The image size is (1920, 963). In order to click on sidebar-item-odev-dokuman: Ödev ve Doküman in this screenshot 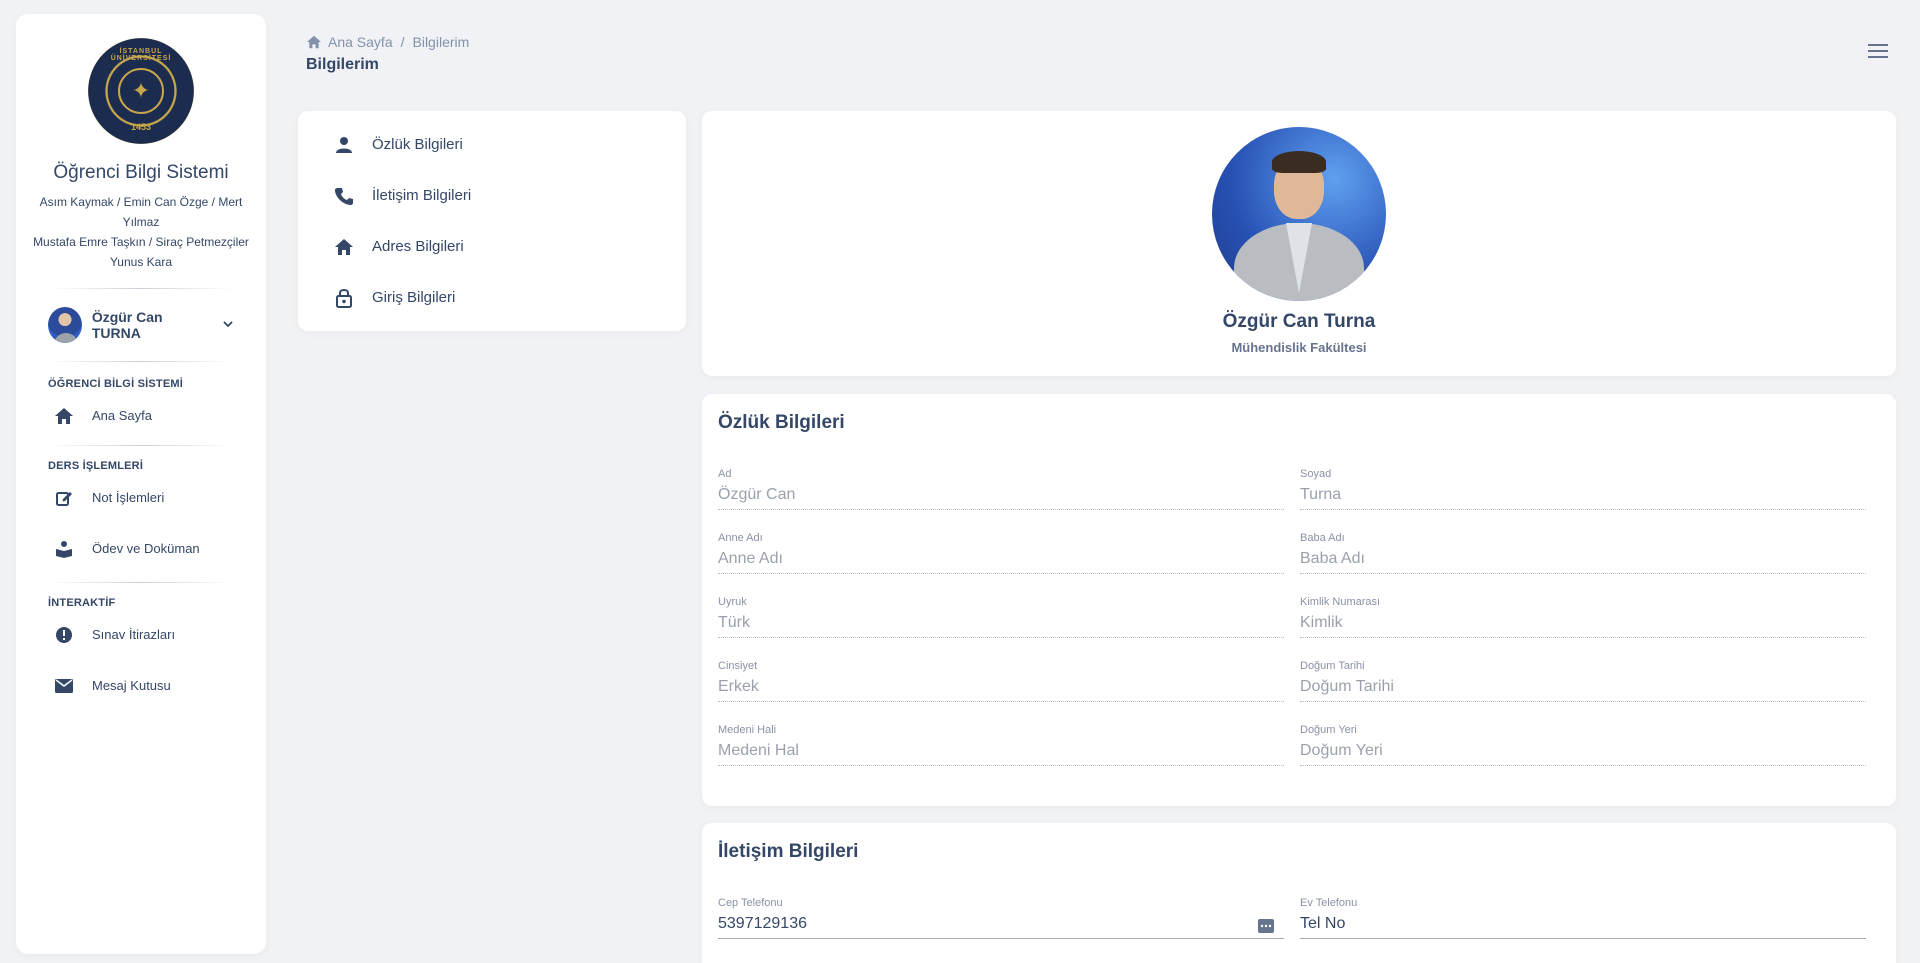, I will do `click(141, 548)`.